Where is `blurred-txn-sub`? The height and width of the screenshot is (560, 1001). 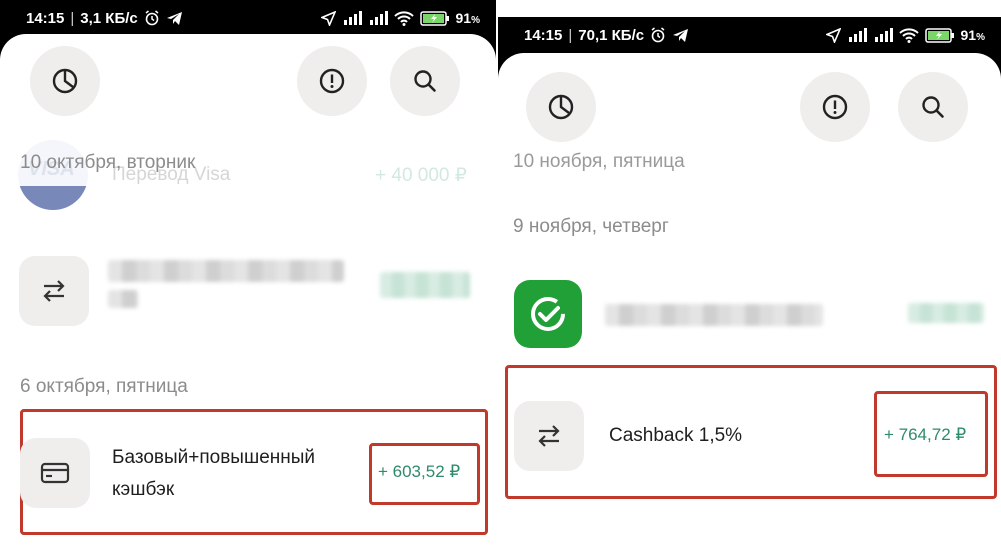 blurred-txn-sub is located at coordinates (123, 299).